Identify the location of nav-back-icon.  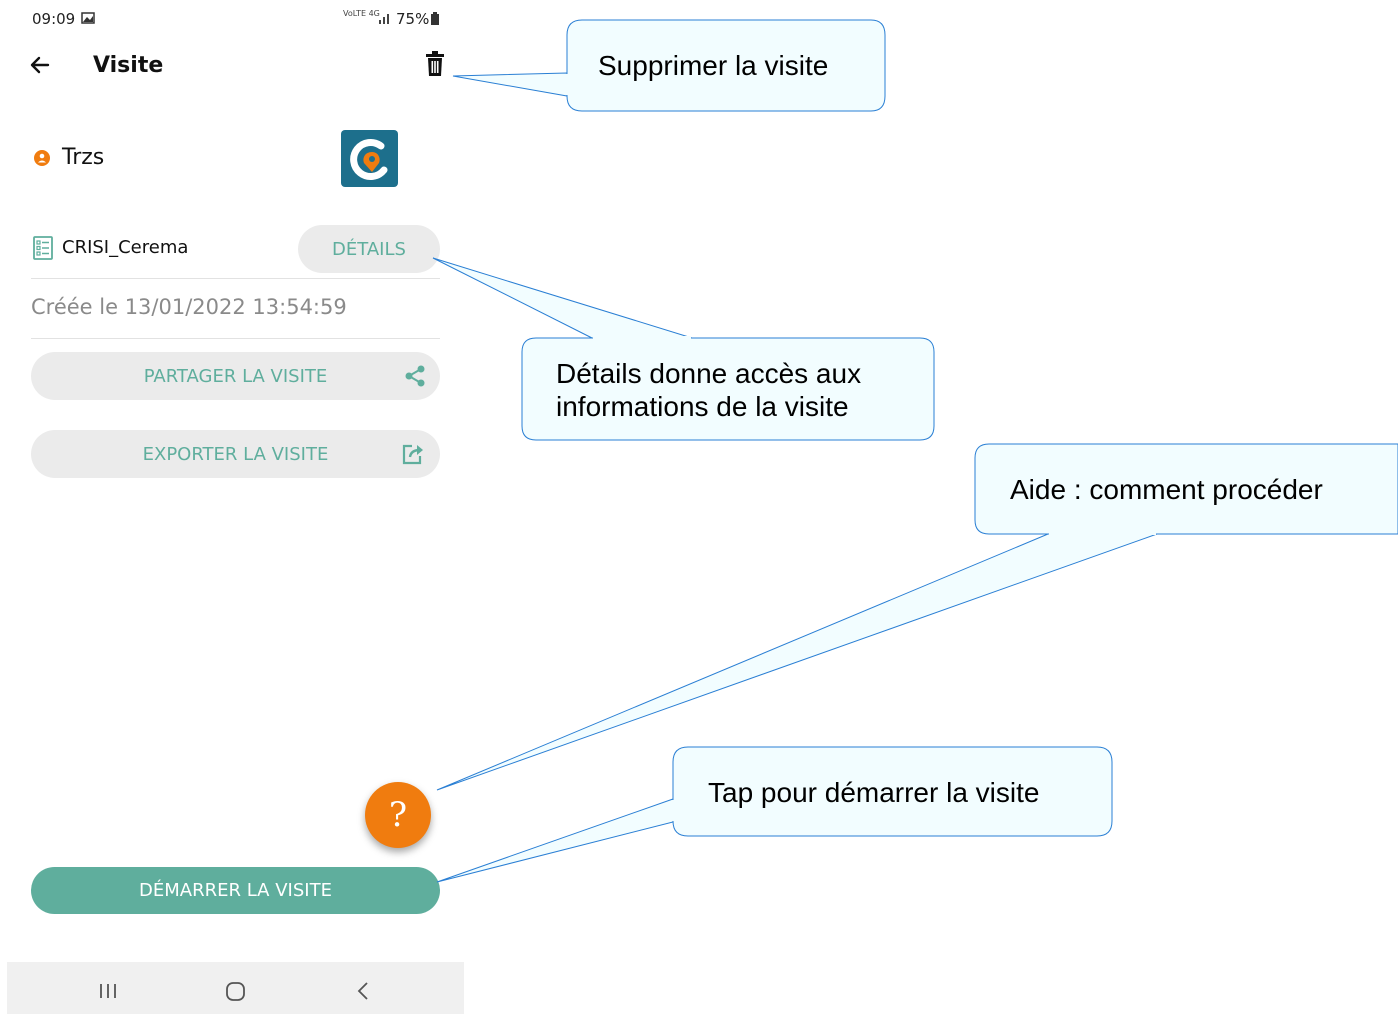
(363, 991).